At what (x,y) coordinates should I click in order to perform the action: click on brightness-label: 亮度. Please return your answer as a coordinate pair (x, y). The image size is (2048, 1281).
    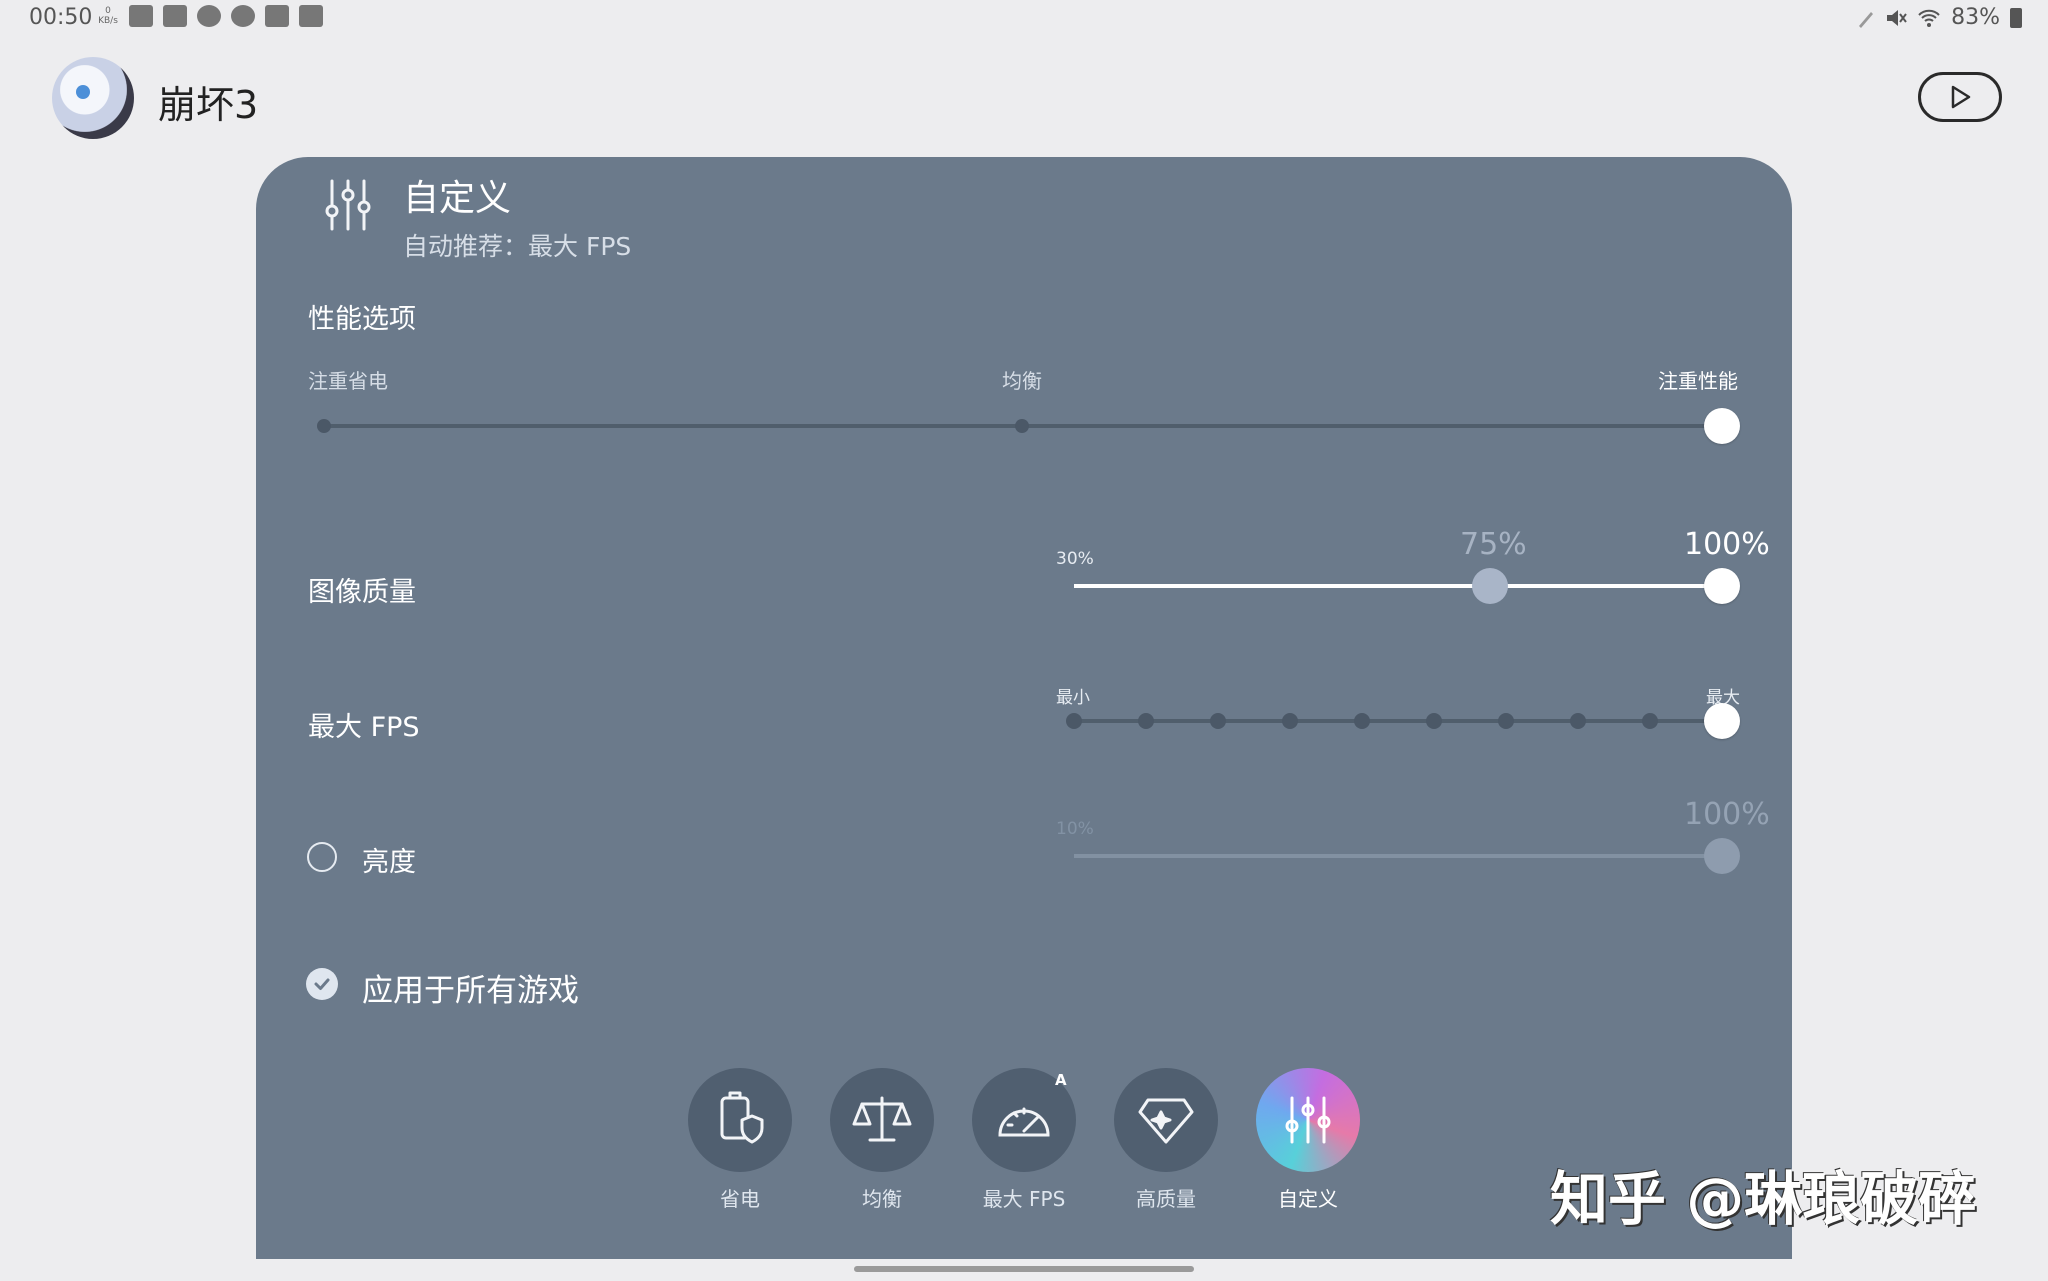
    Looking at the image, I should click on (389, 862).